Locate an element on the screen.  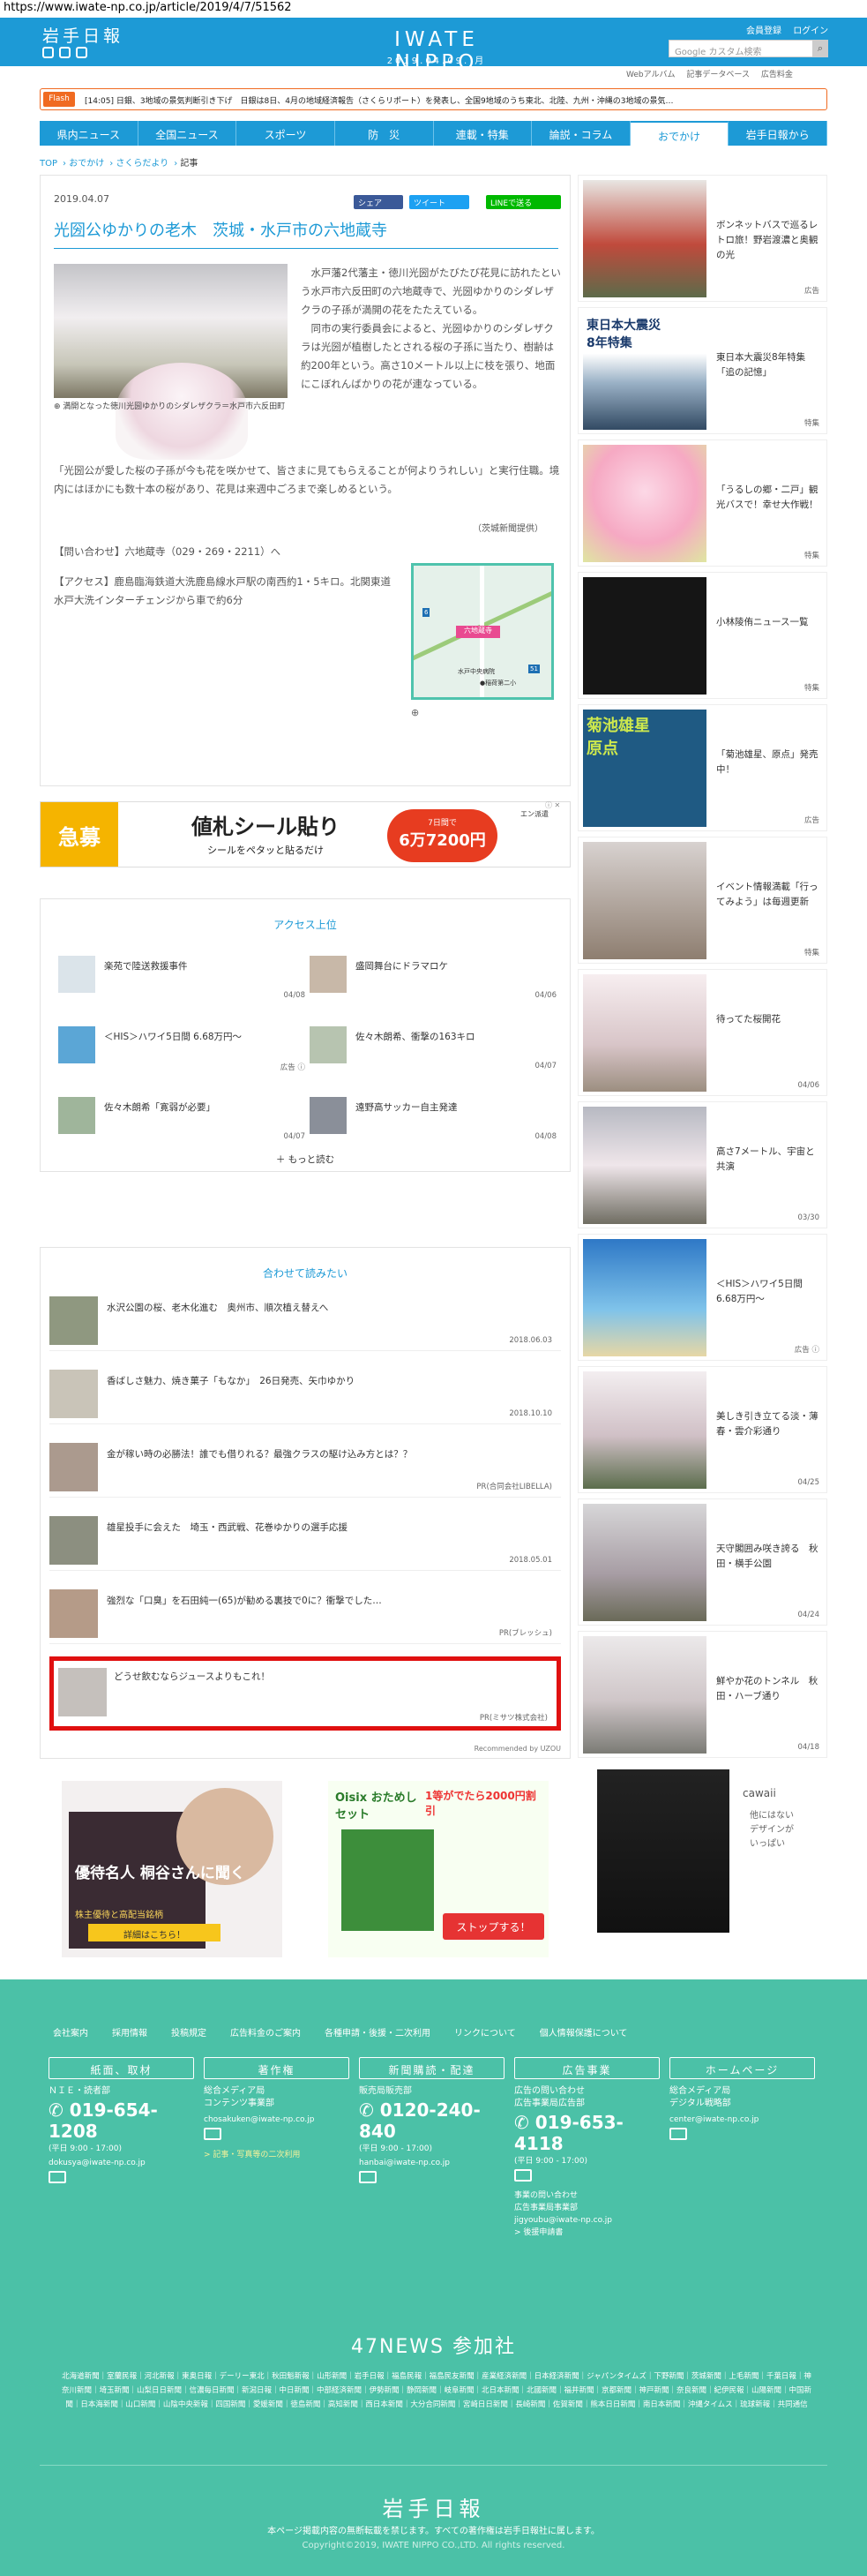
sidebar-item: イベント情報満載「行ってみよう」は毎週更新 特集 is located at coordinates (702, 900).